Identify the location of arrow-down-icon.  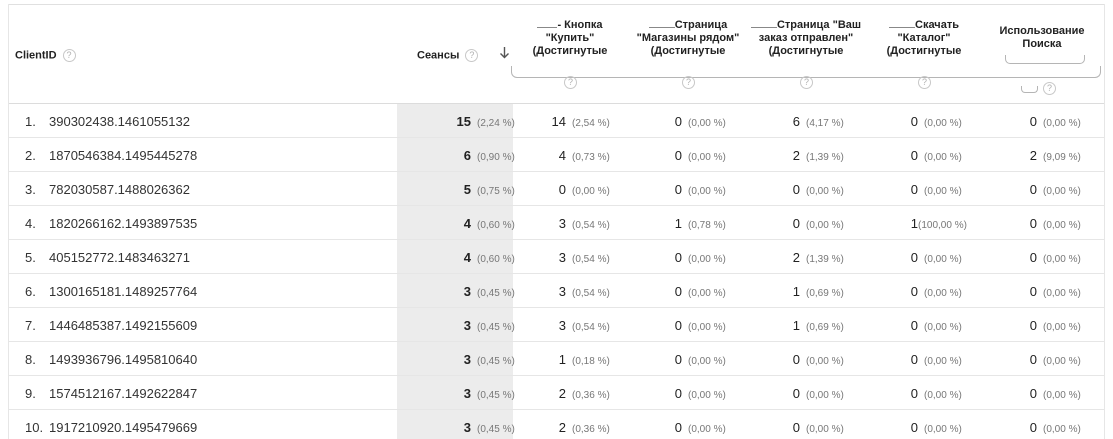
(504, 54).